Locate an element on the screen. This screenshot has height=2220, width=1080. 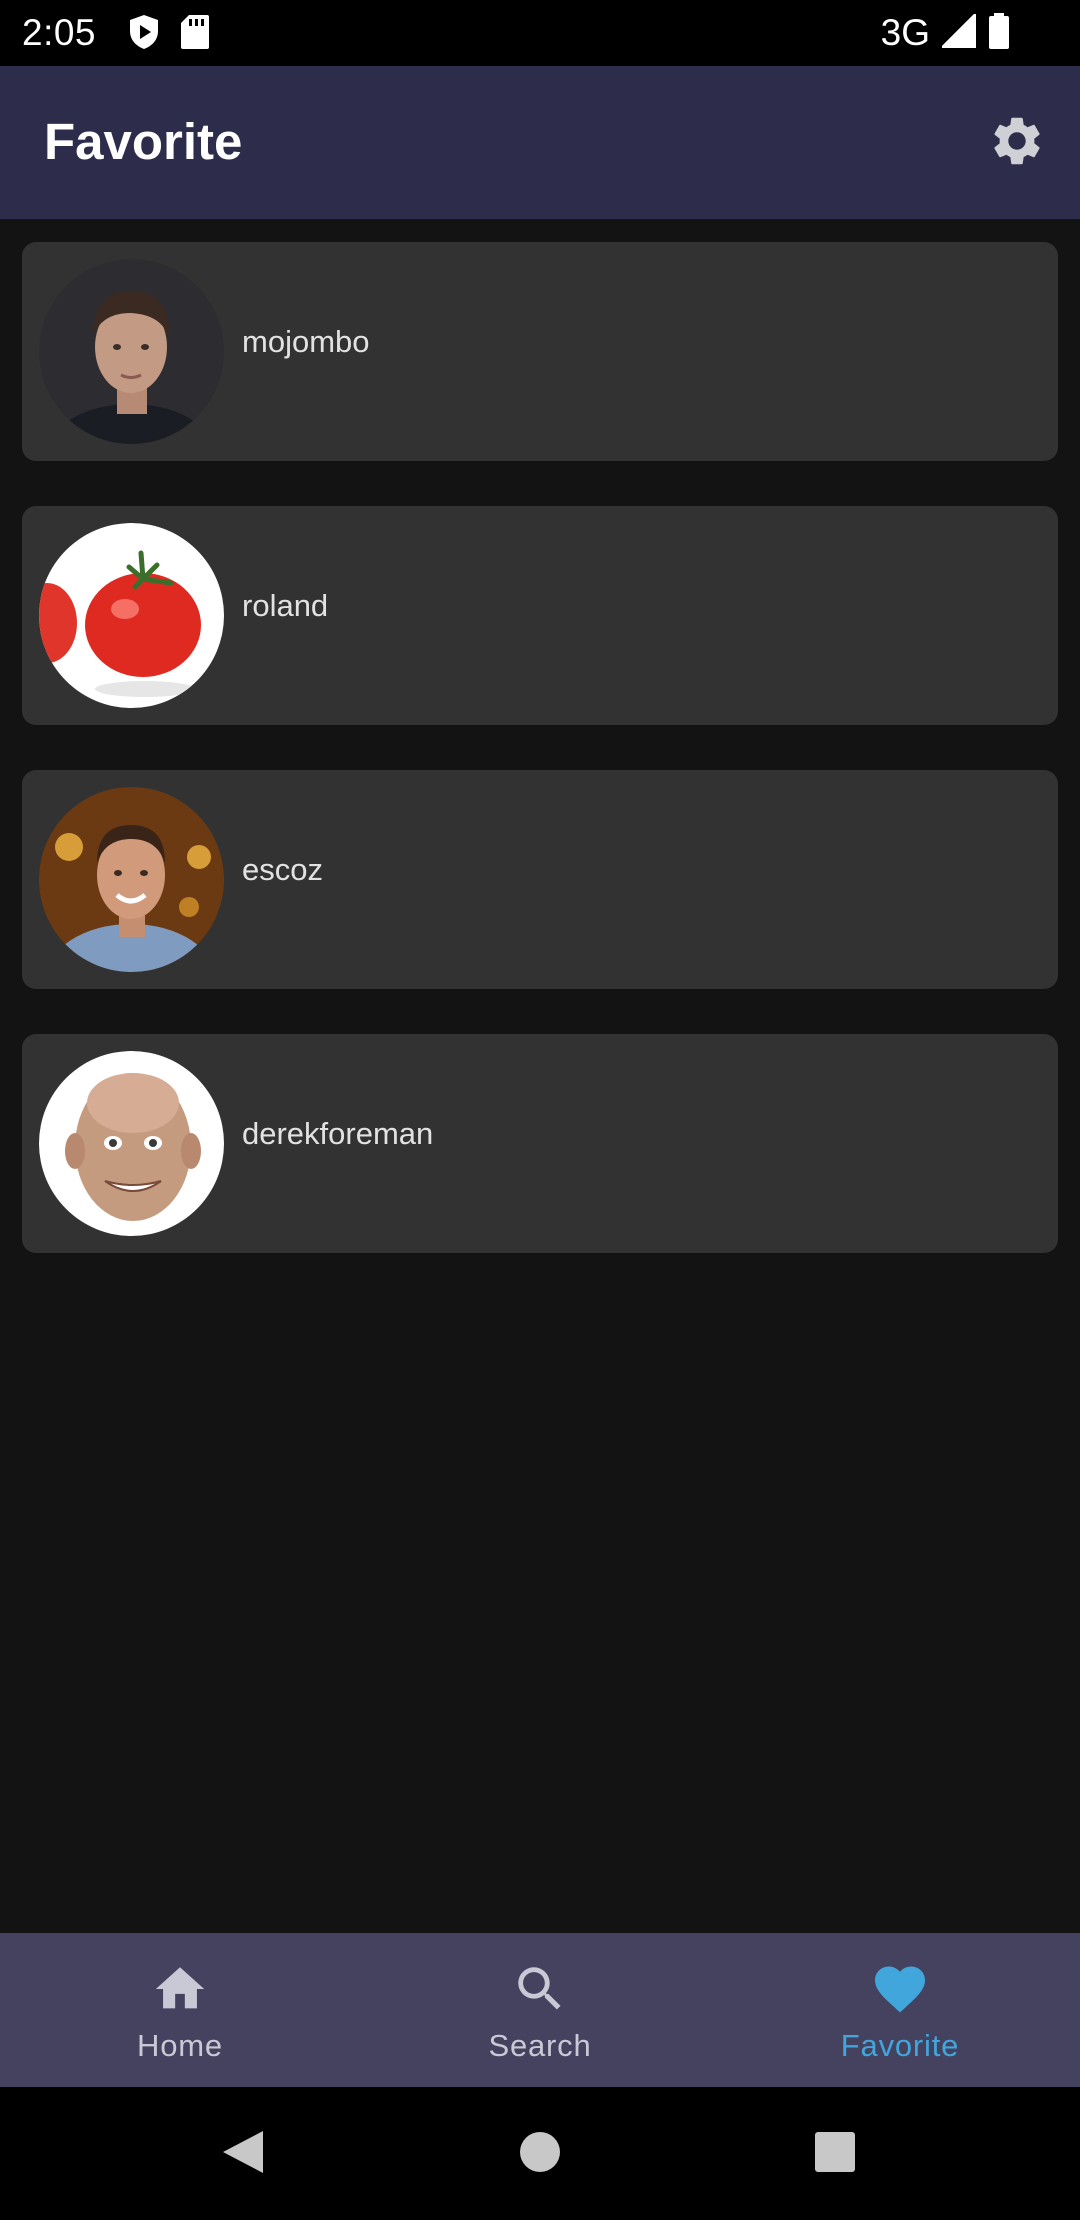
recents-icon is located at coordinates (835, 2154).